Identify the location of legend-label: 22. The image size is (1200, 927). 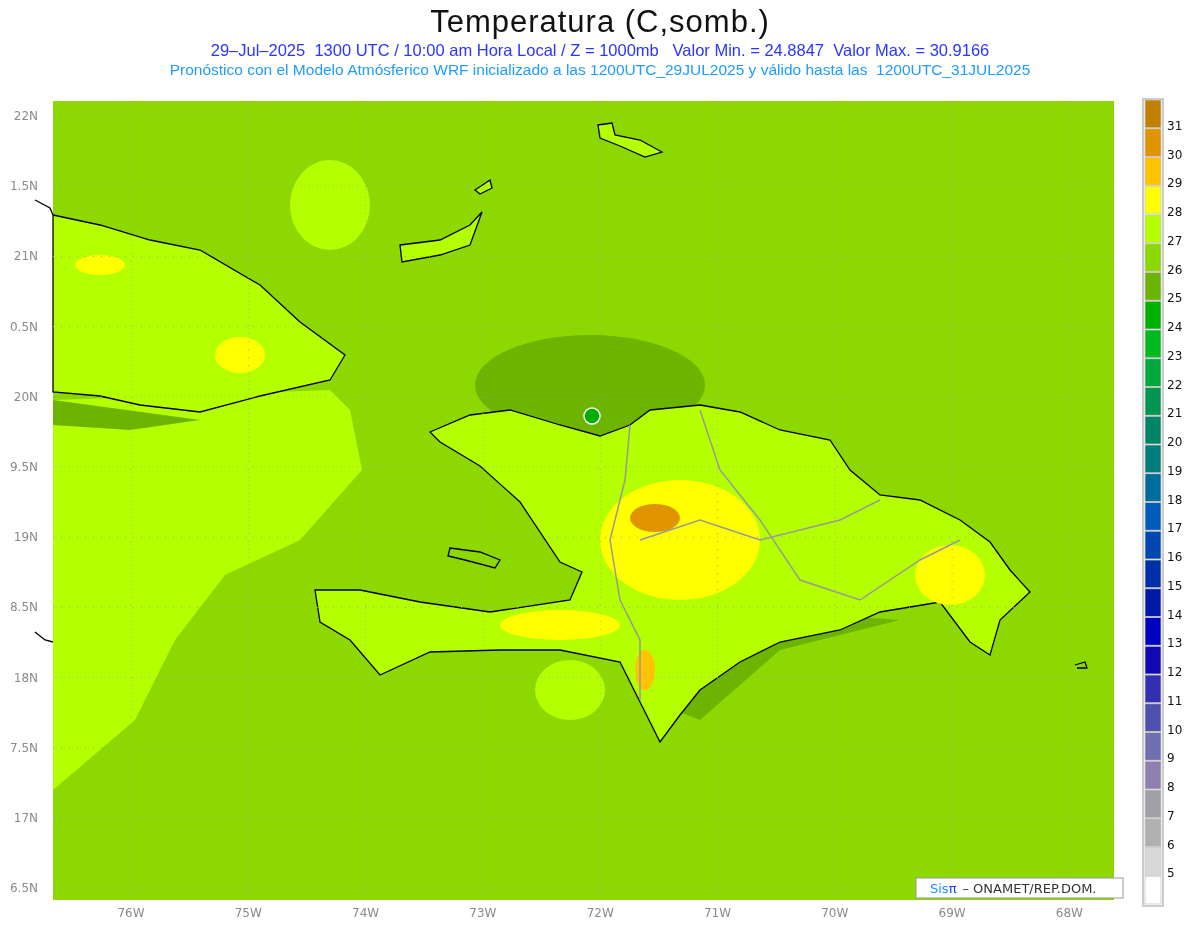
(1175, 384).